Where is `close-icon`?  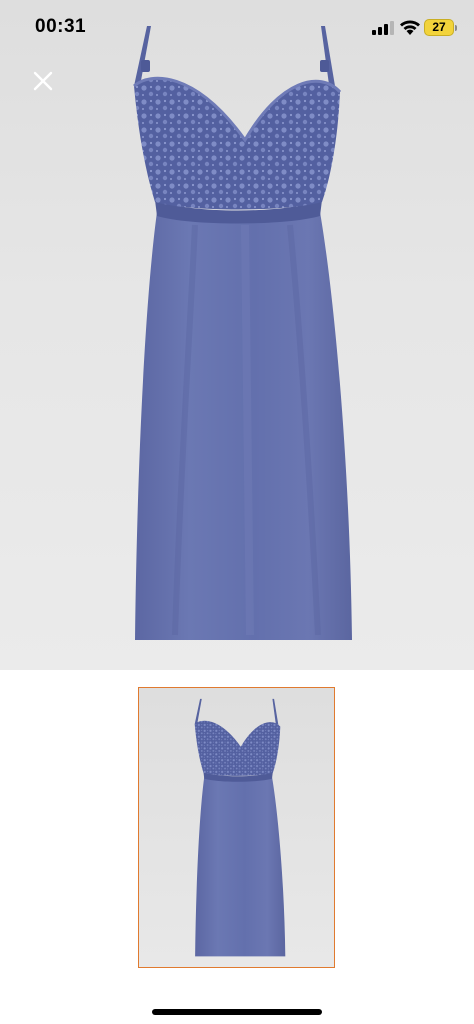 close-icon is located at coordinates (43, 81).